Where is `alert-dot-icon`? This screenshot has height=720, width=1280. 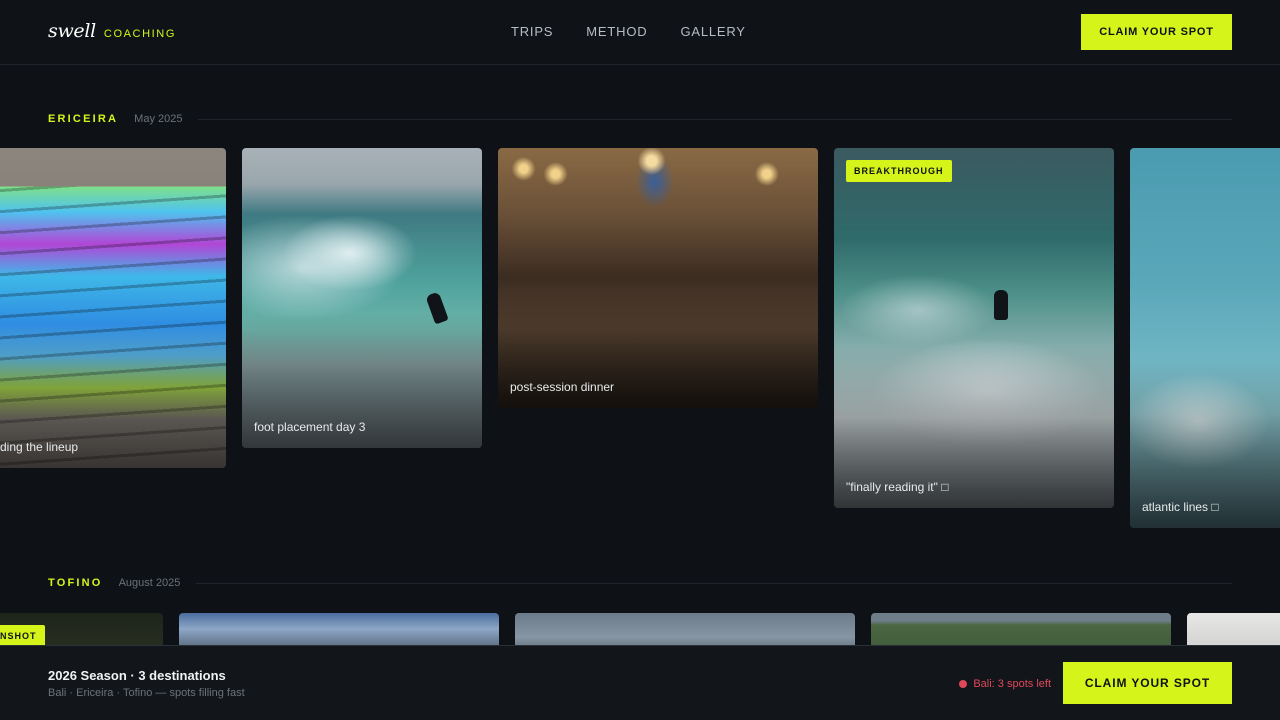
alert-dot-icon is located at coordinates (963, 684).